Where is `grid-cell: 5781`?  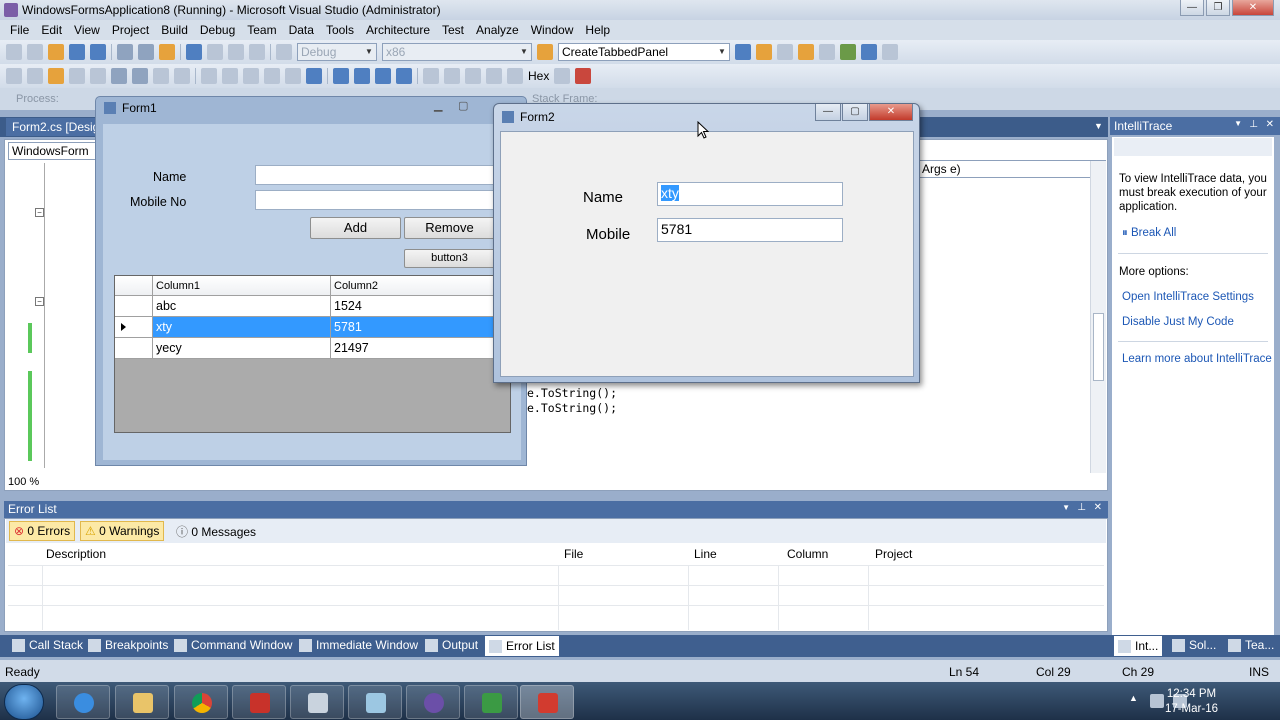
grid-cell: 5781 is located at coordinates (420, 327).